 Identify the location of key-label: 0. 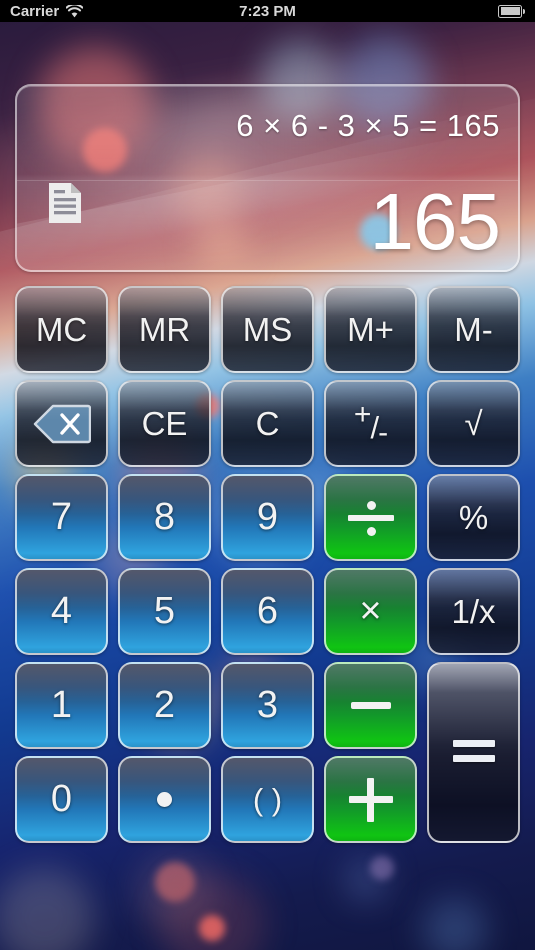
(61, 799).